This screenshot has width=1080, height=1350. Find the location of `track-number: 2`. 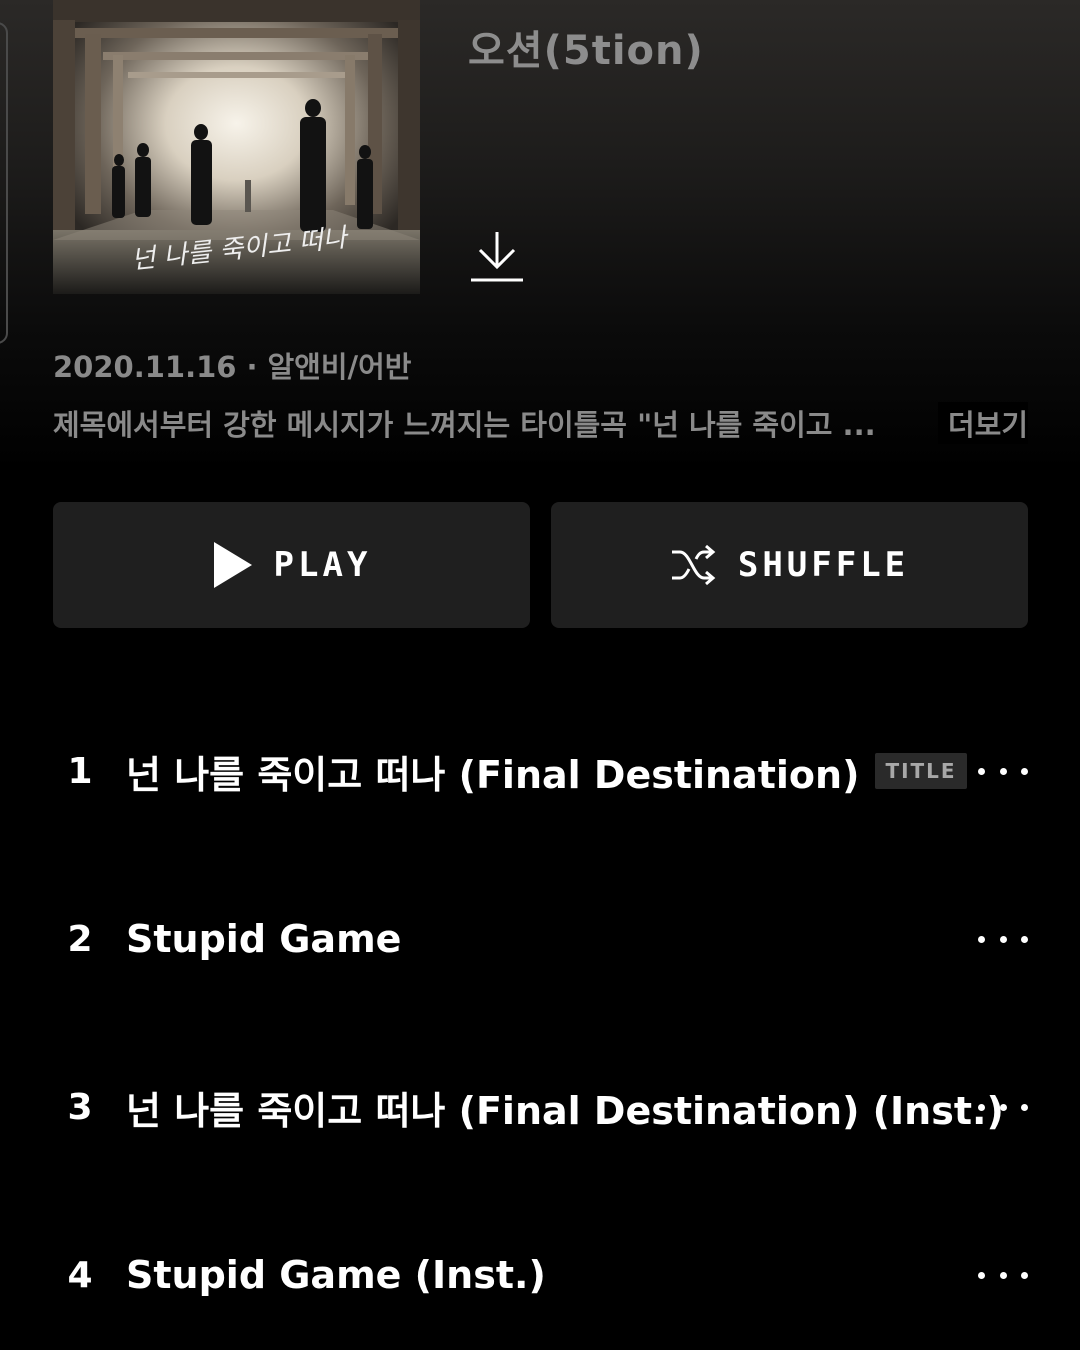

track-number: 2 is located at coordinates (80, 939).